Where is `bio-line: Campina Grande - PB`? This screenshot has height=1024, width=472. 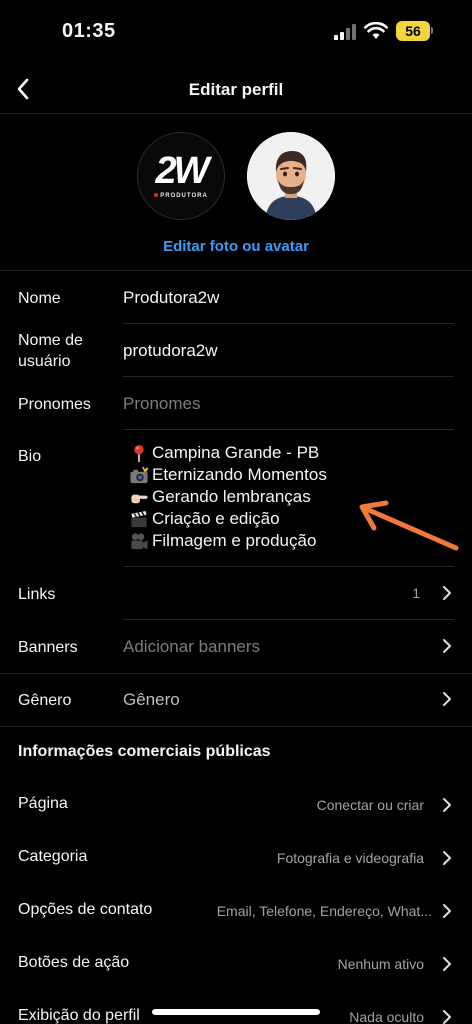
bio-line: Campina Grande - PB is located at coordinates (228, 453).